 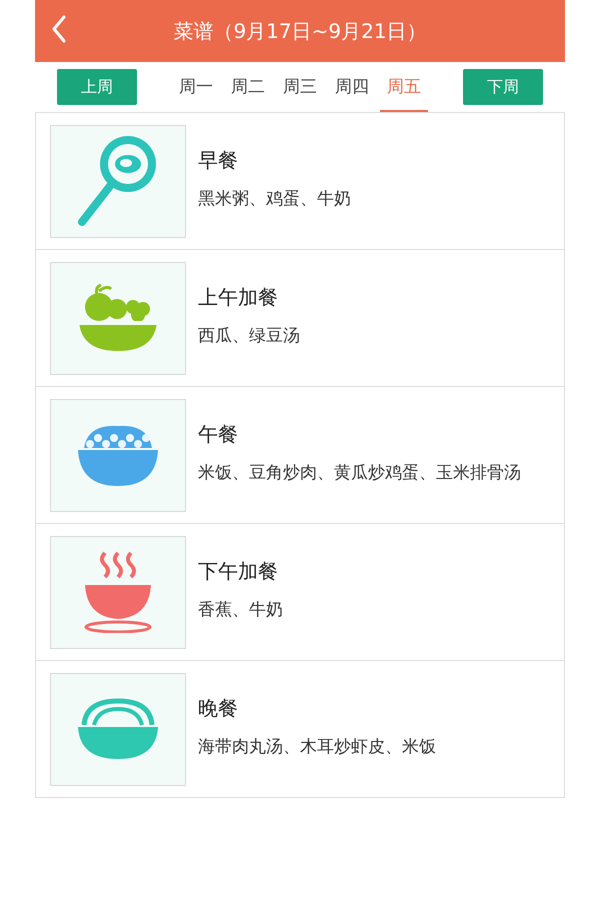 What do you see at coordinates (249, 336) in the screenshot?
I see `meal-dishes: 西瓜、绿豆汤` at bounding box center [249, 336].